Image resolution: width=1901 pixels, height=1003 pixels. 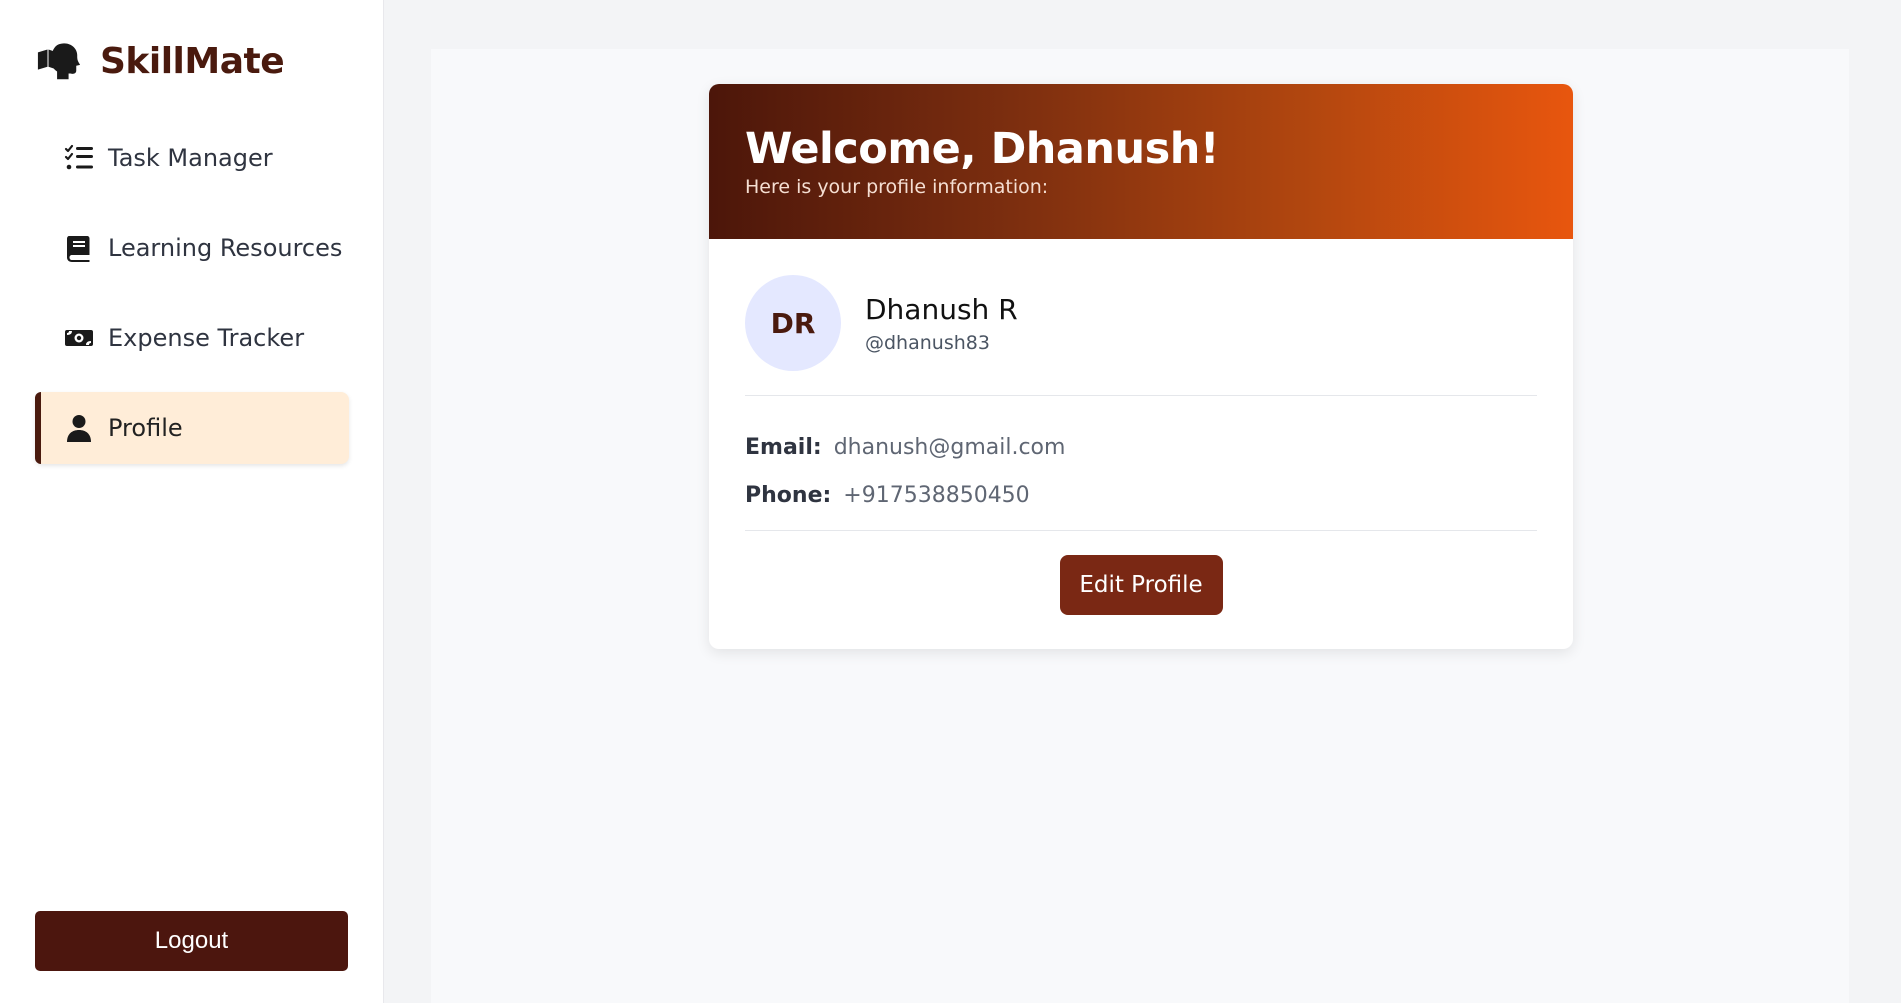 I want to click on edit-profile-button: Edit Profile, so click(x=1141, y=585).